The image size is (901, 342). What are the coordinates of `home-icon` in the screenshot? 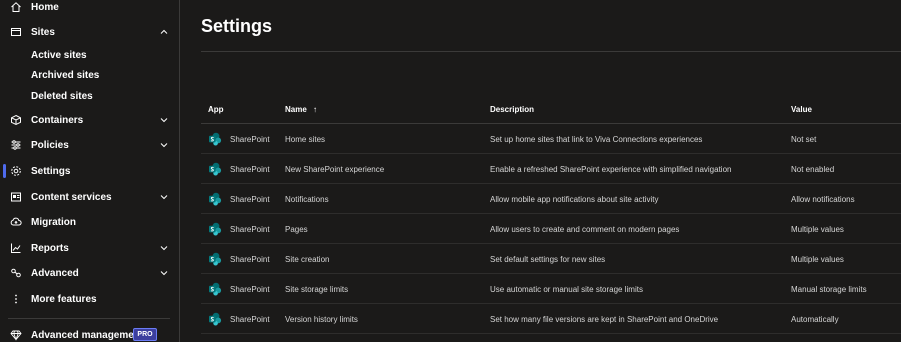 It's located at (16, 7).